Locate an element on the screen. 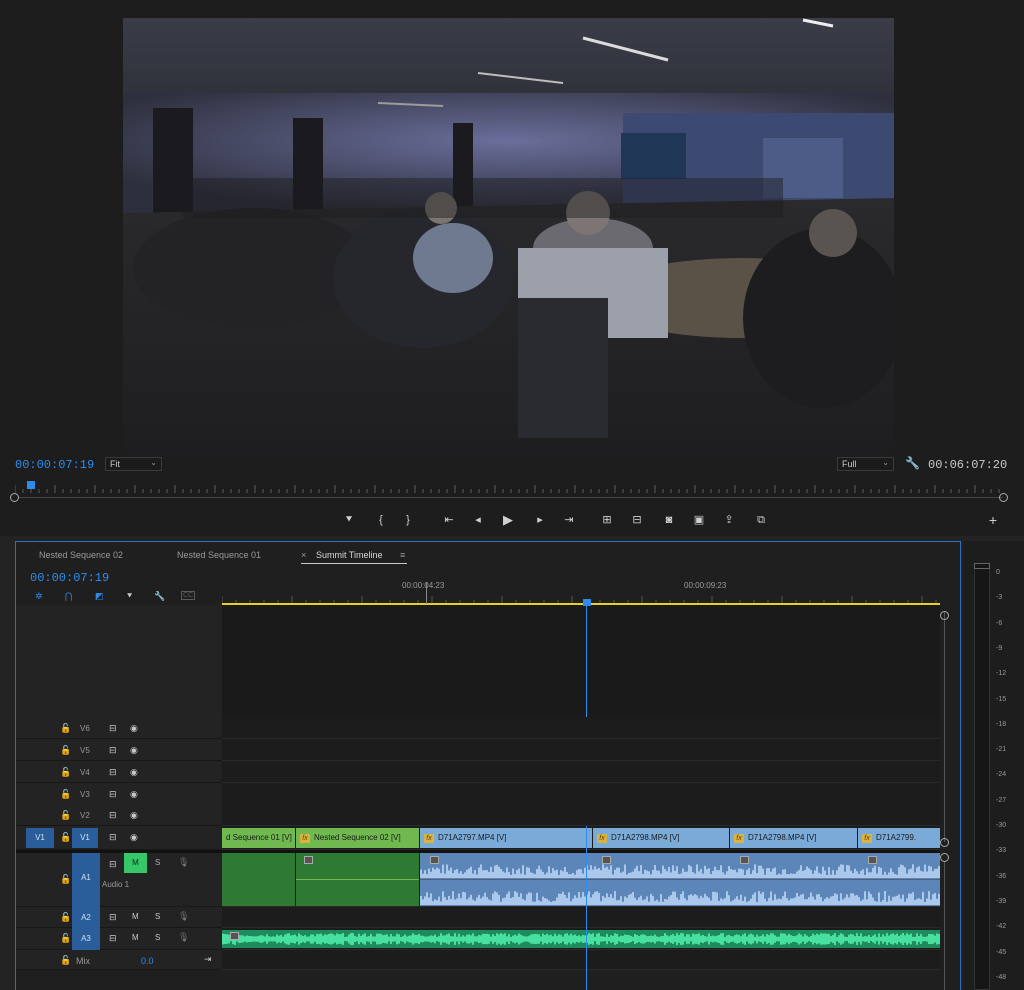 The width and height of the screenshot is (1024, 990). track-target-v1: V1 is located at coordinates (85, 838).